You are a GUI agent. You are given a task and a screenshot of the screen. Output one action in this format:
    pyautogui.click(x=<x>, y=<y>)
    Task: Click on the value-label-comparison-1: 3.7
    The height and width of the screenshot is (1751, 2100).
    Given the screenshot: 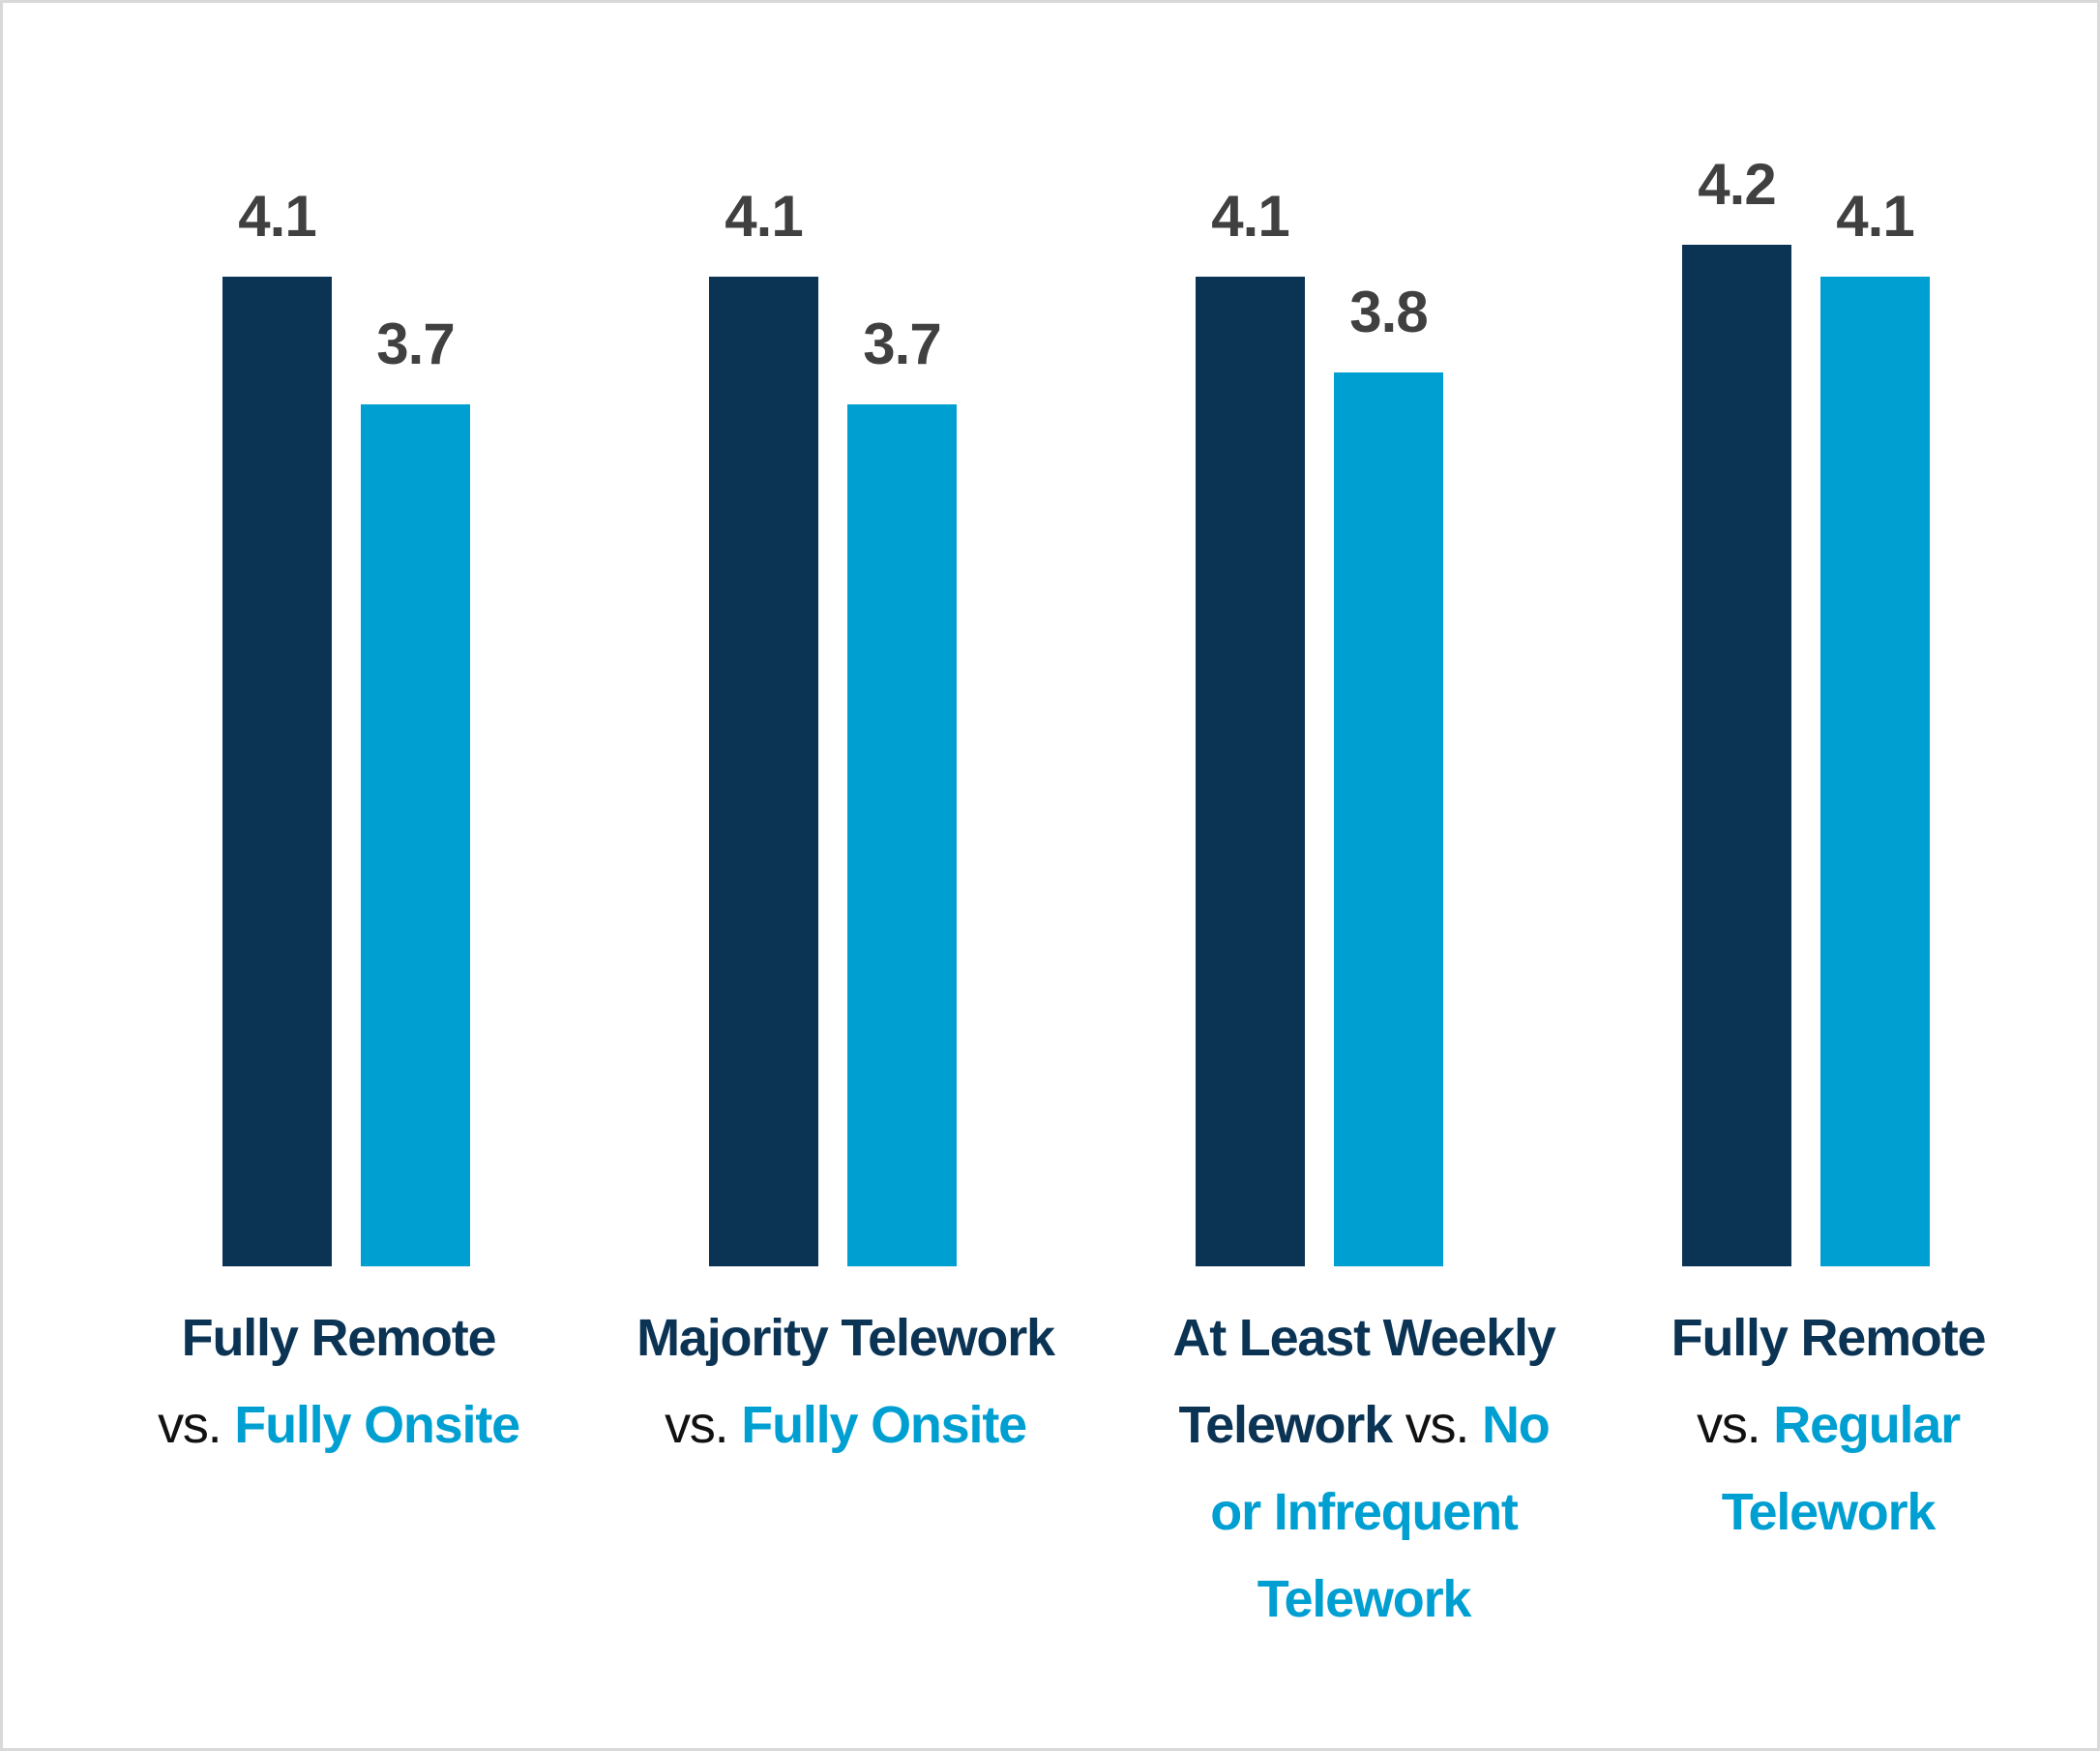 What is the action you would take?
    pyautogui.click(x=901, y=344)
    